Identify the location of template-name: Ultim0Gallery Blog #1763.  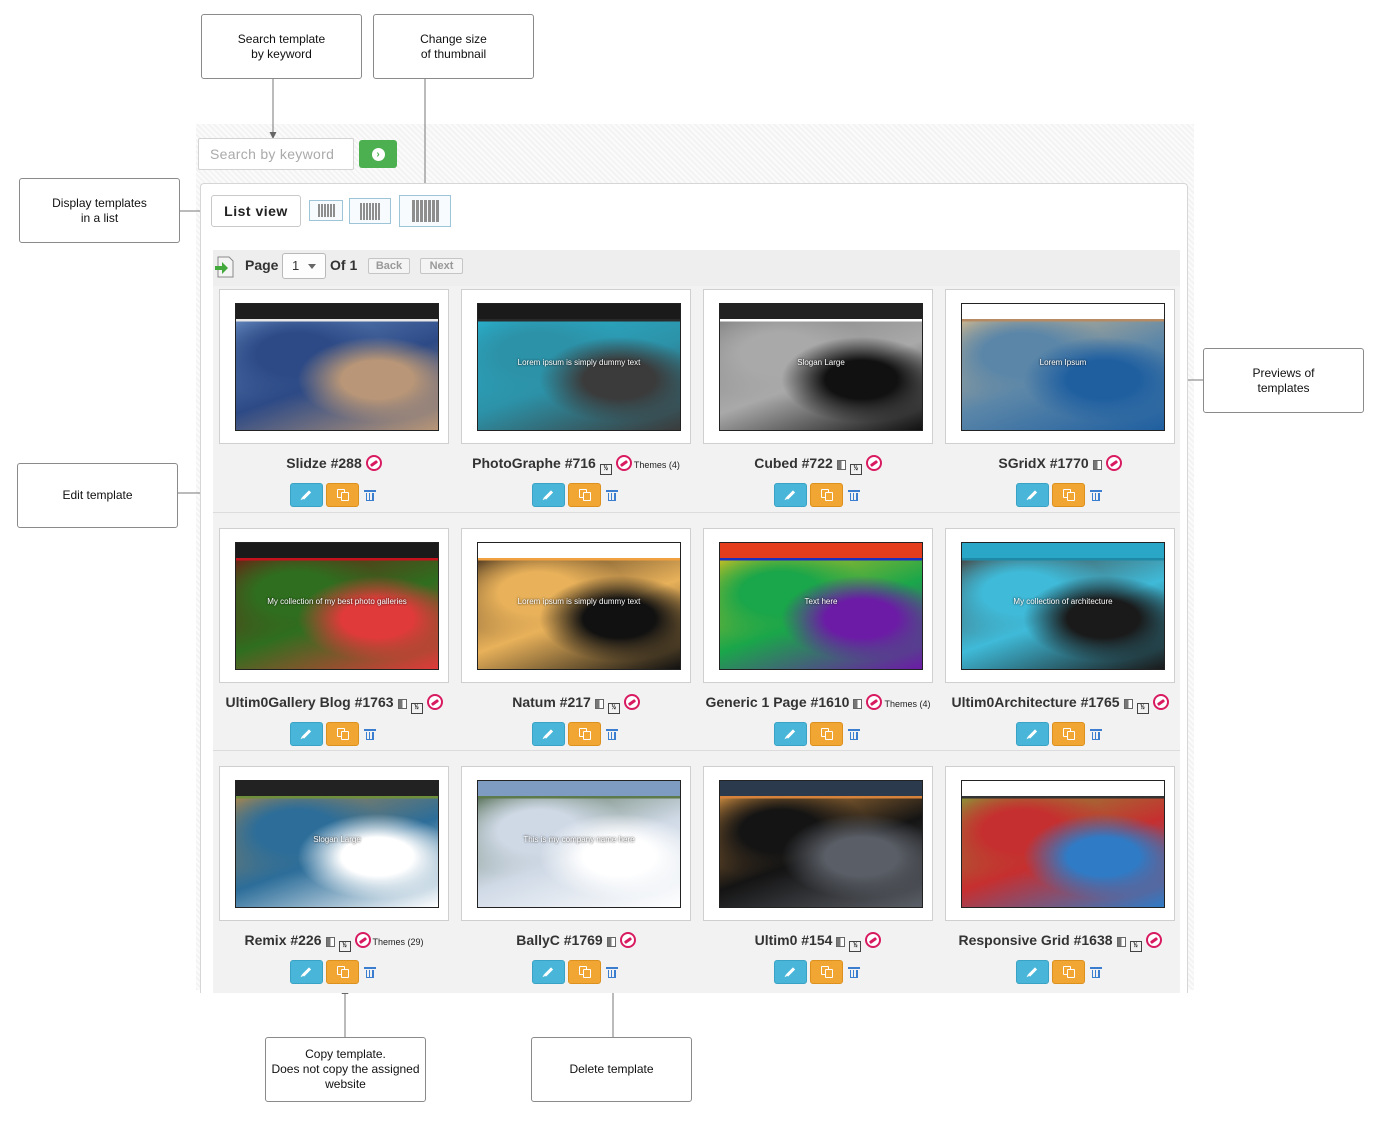
(309, 702).